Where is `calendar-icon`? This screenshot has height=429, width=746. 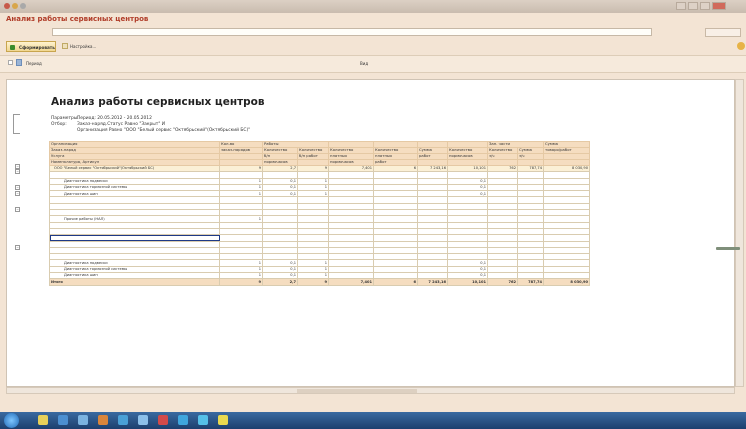
calendar-icon is located at coordinates (19, 62).